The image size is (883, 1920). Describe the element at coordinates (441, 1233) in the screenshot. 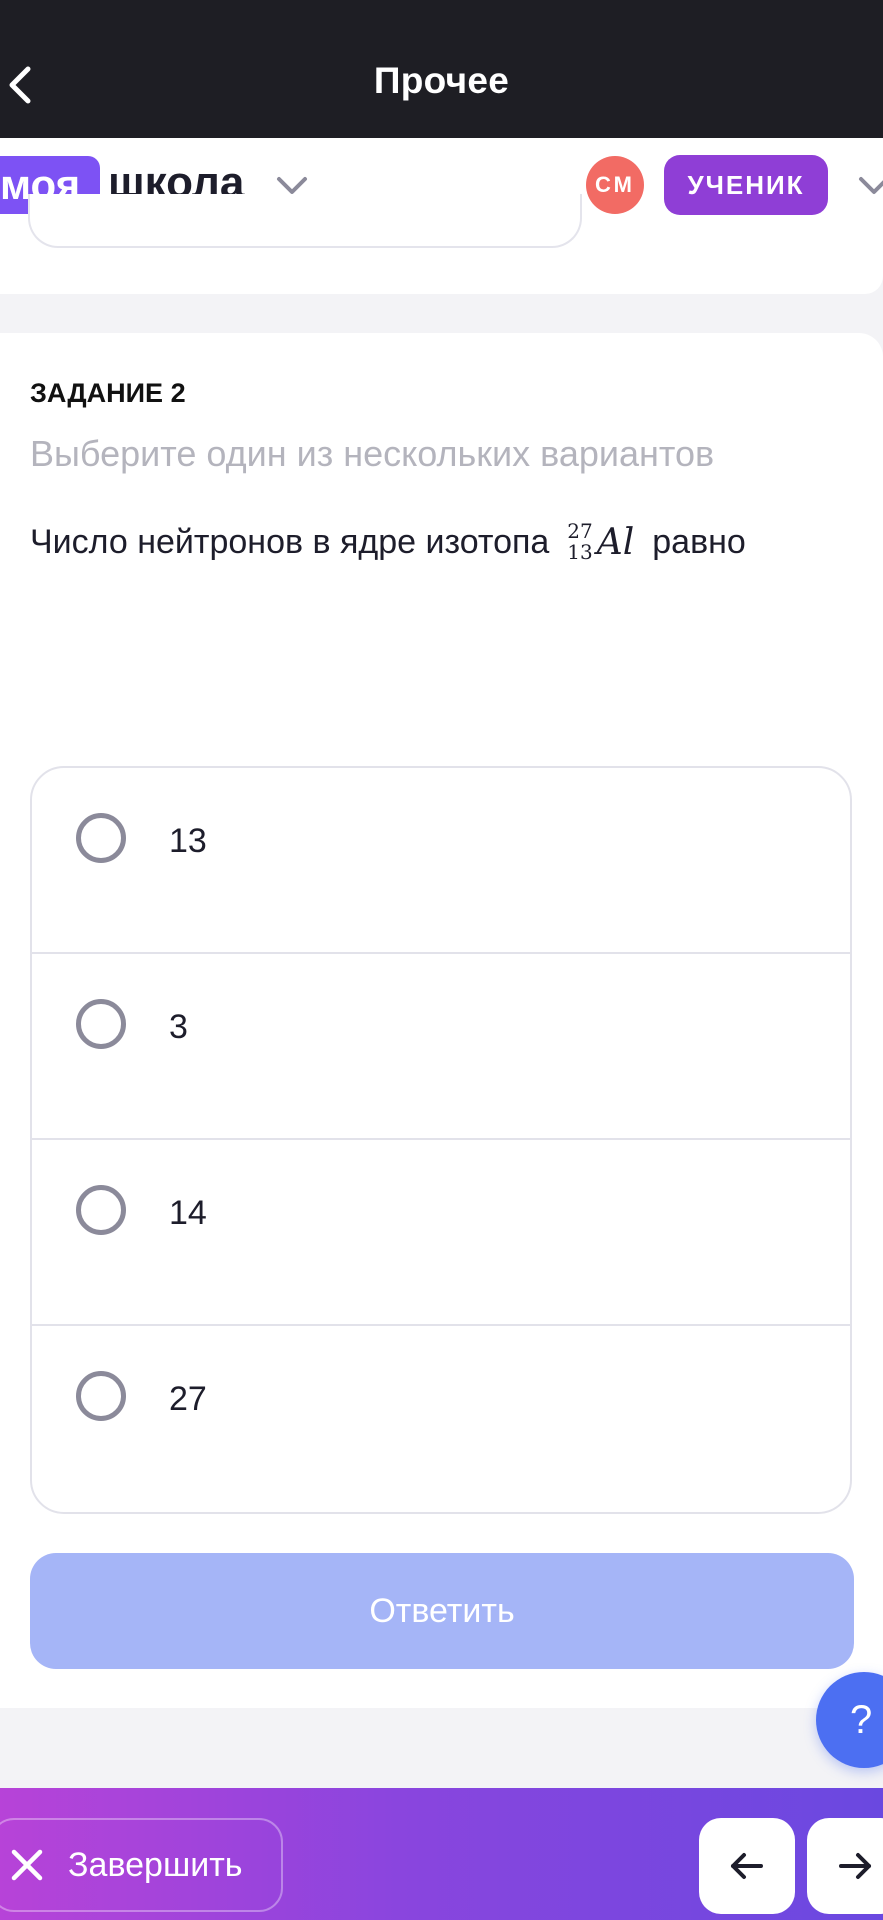

I see `answer-option: 14` at that location.